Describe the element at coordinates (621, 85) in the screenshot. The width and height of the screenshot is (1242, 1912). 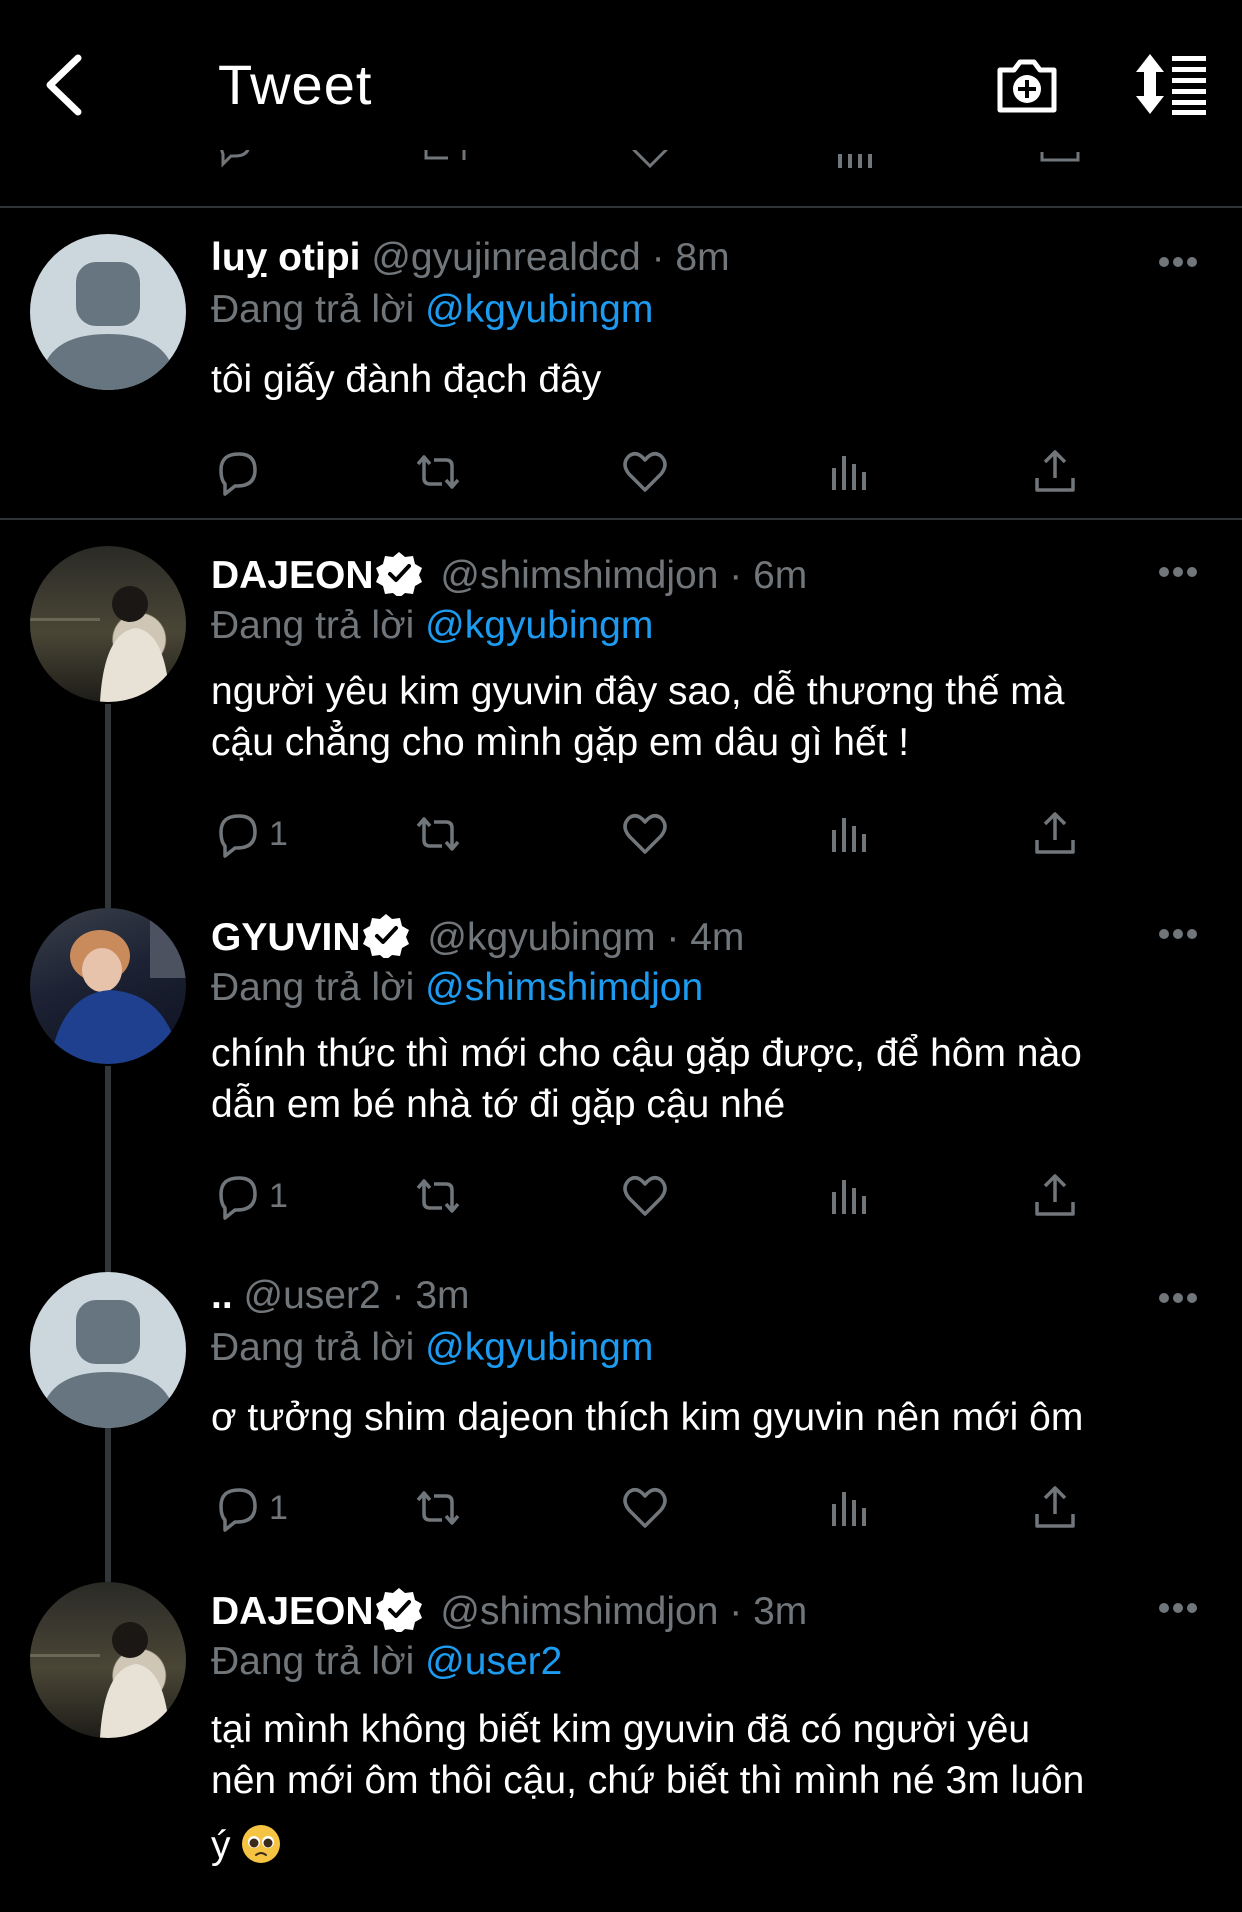
I see `top-bar: Tweet` at that location.